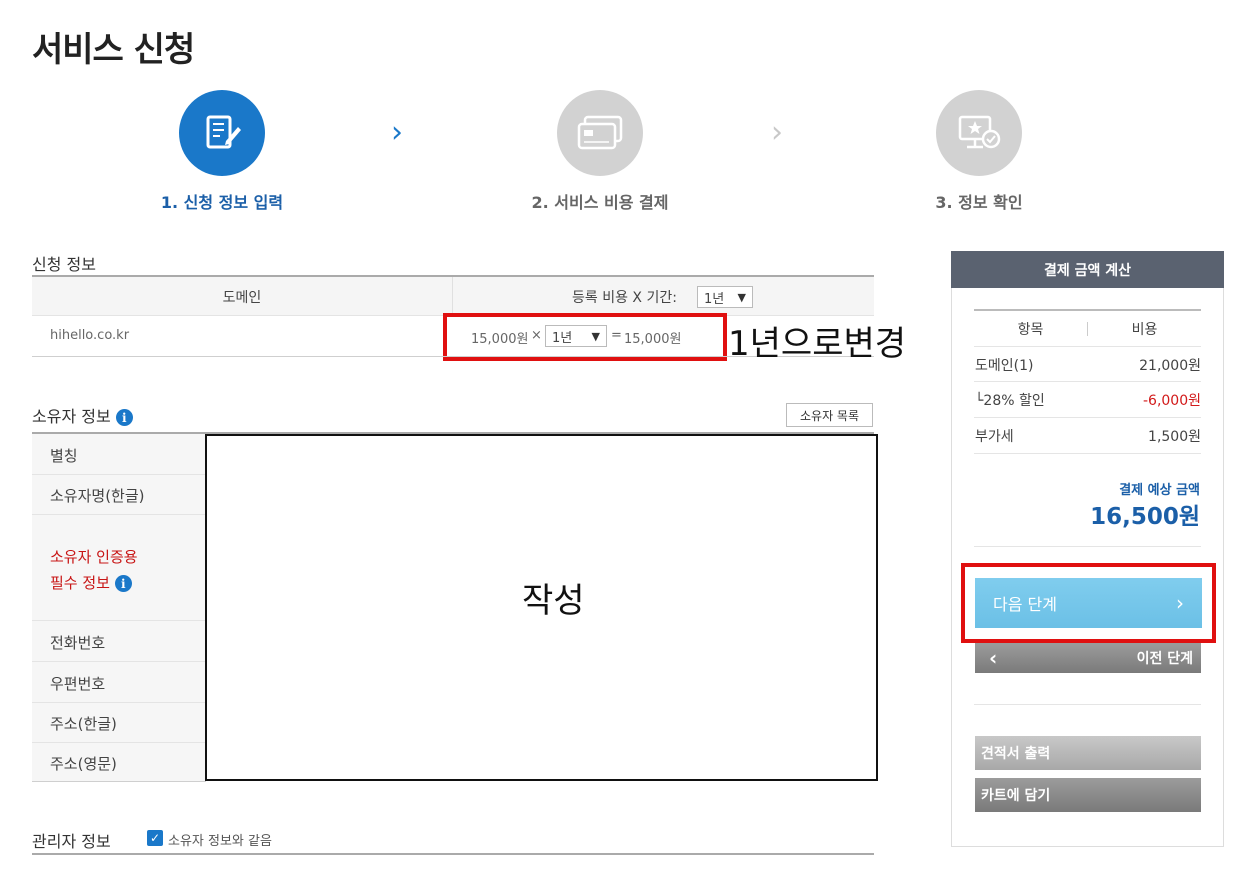 The image size is (1248, 878). Describe the element at coordinates (64, 456) in the screenshot. I see `field-label-alias: 별칭` at that location.